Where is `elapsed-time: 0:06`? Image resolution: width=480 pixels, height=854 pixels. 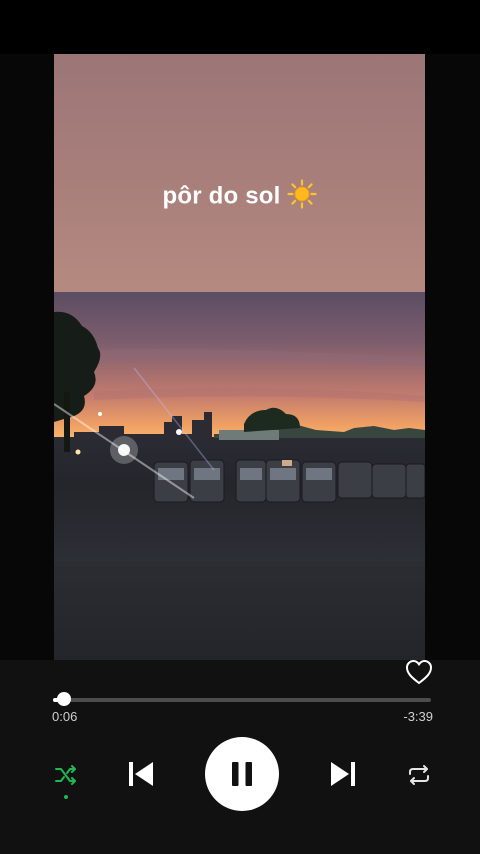 elapsed-time: 0:06 is located at coordinates (65, 716).